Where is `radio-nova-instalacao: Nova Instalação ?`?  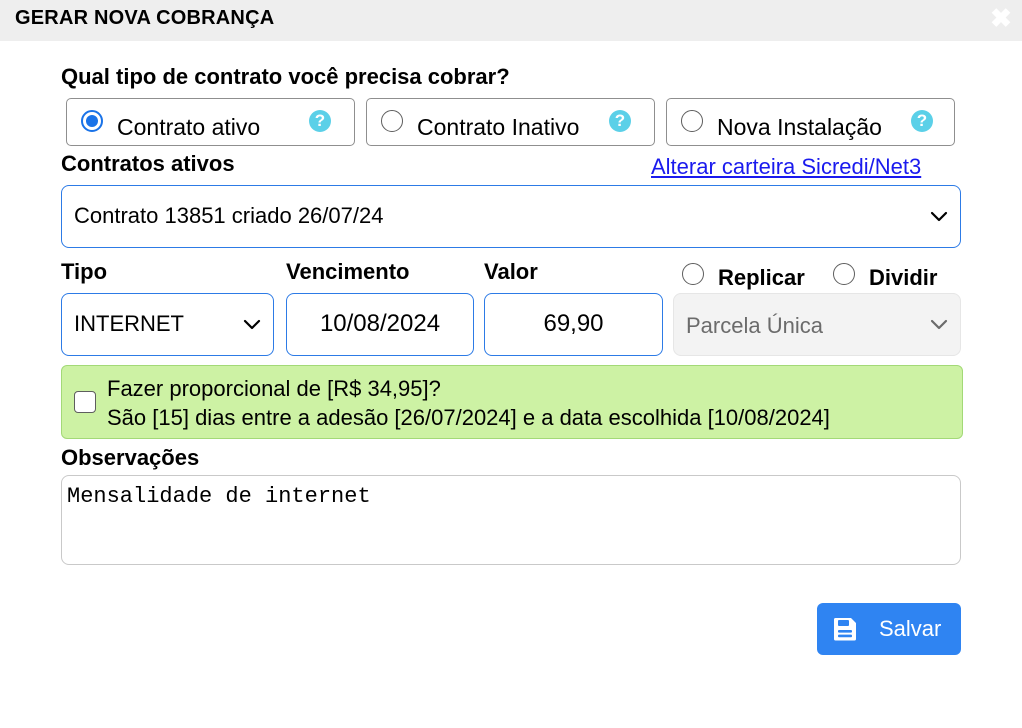 radio-nova-instalacao: Nova Instalação ? is located at coordinates (810, 122).